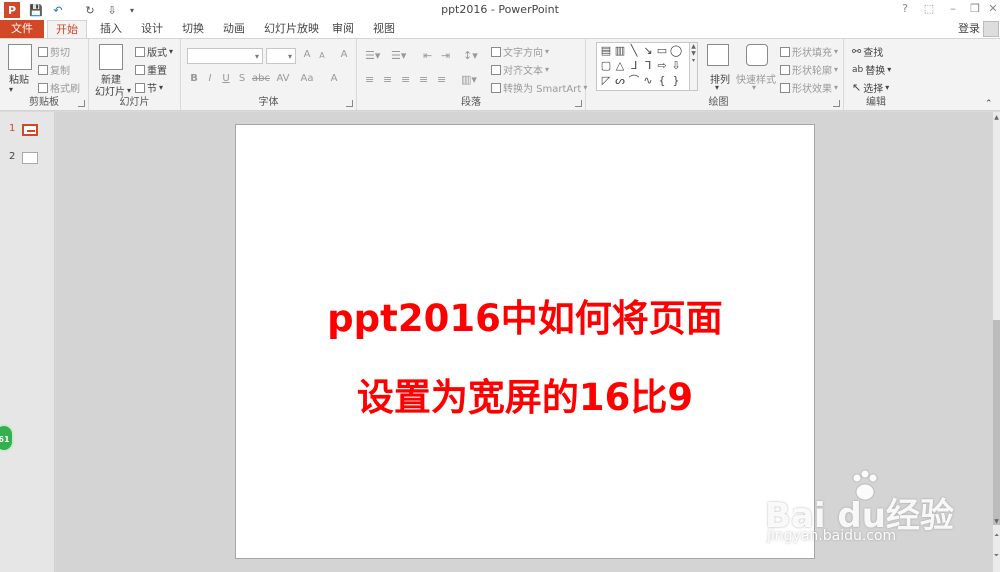 This screenshot has height=572, width=1000. Describe the element at coordinates (226, 78) in the screenshot. I see `underline-button: U` at that location.